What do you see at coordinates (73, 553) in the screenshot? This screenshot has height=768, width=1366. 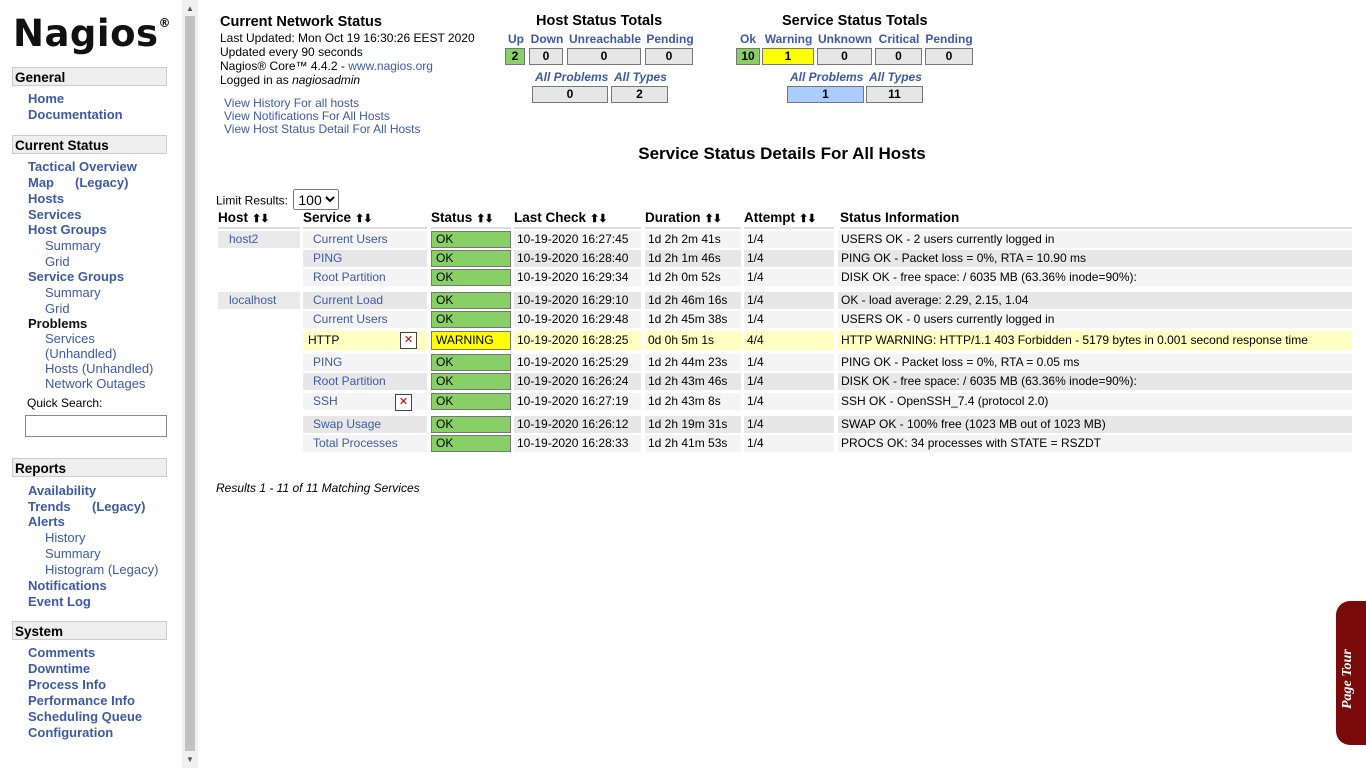 I see `nav-alerts-summary: Summary` at bounding box center [73, 553].